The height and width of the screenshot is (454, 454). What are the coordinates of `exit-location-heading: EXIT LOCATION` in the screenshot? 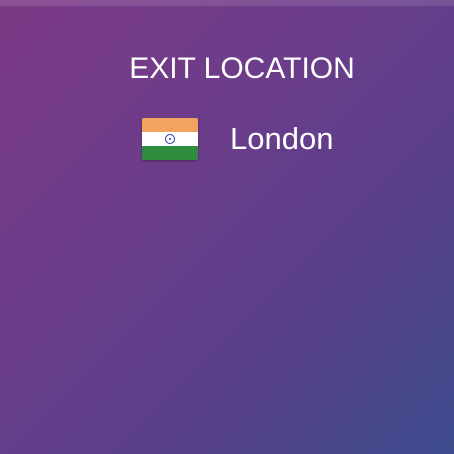 It's located at (242, 68).